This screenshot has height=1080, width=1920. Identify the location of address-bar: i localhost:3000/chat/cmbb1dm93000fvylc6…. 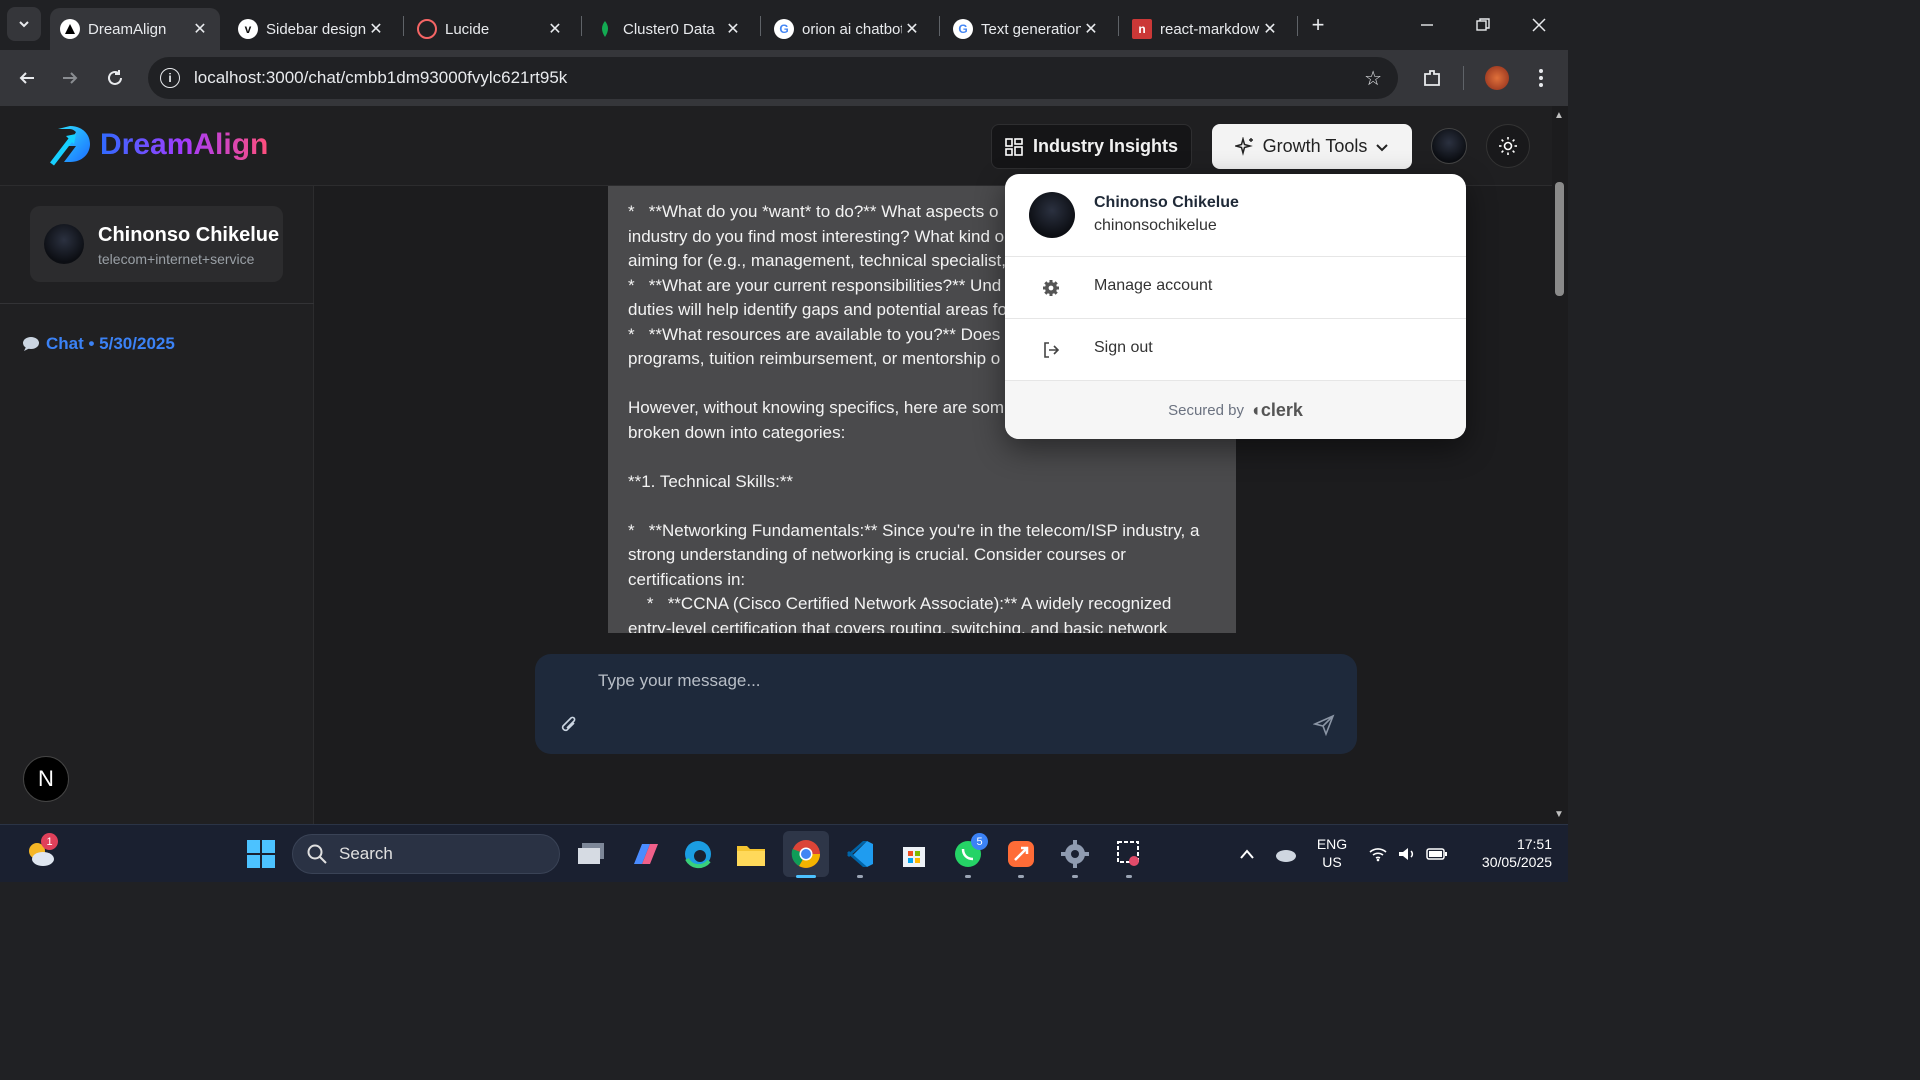
(773, 78).